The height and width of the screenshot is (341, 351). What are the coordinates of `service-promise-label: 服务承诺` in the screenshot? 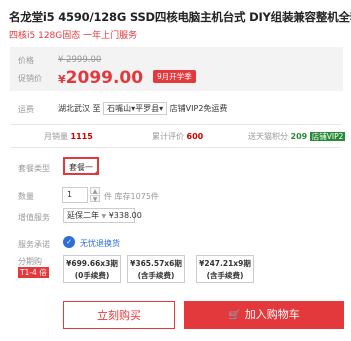 It's located at (34, 244).